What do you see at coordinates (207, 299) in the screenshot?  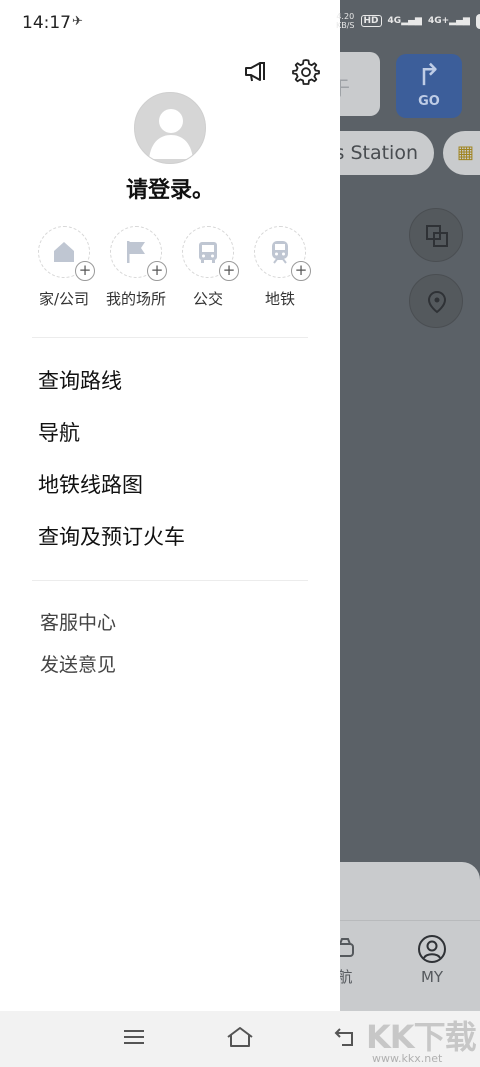 I see `shortcut-label: 公交` at bounding box center [207, 299].